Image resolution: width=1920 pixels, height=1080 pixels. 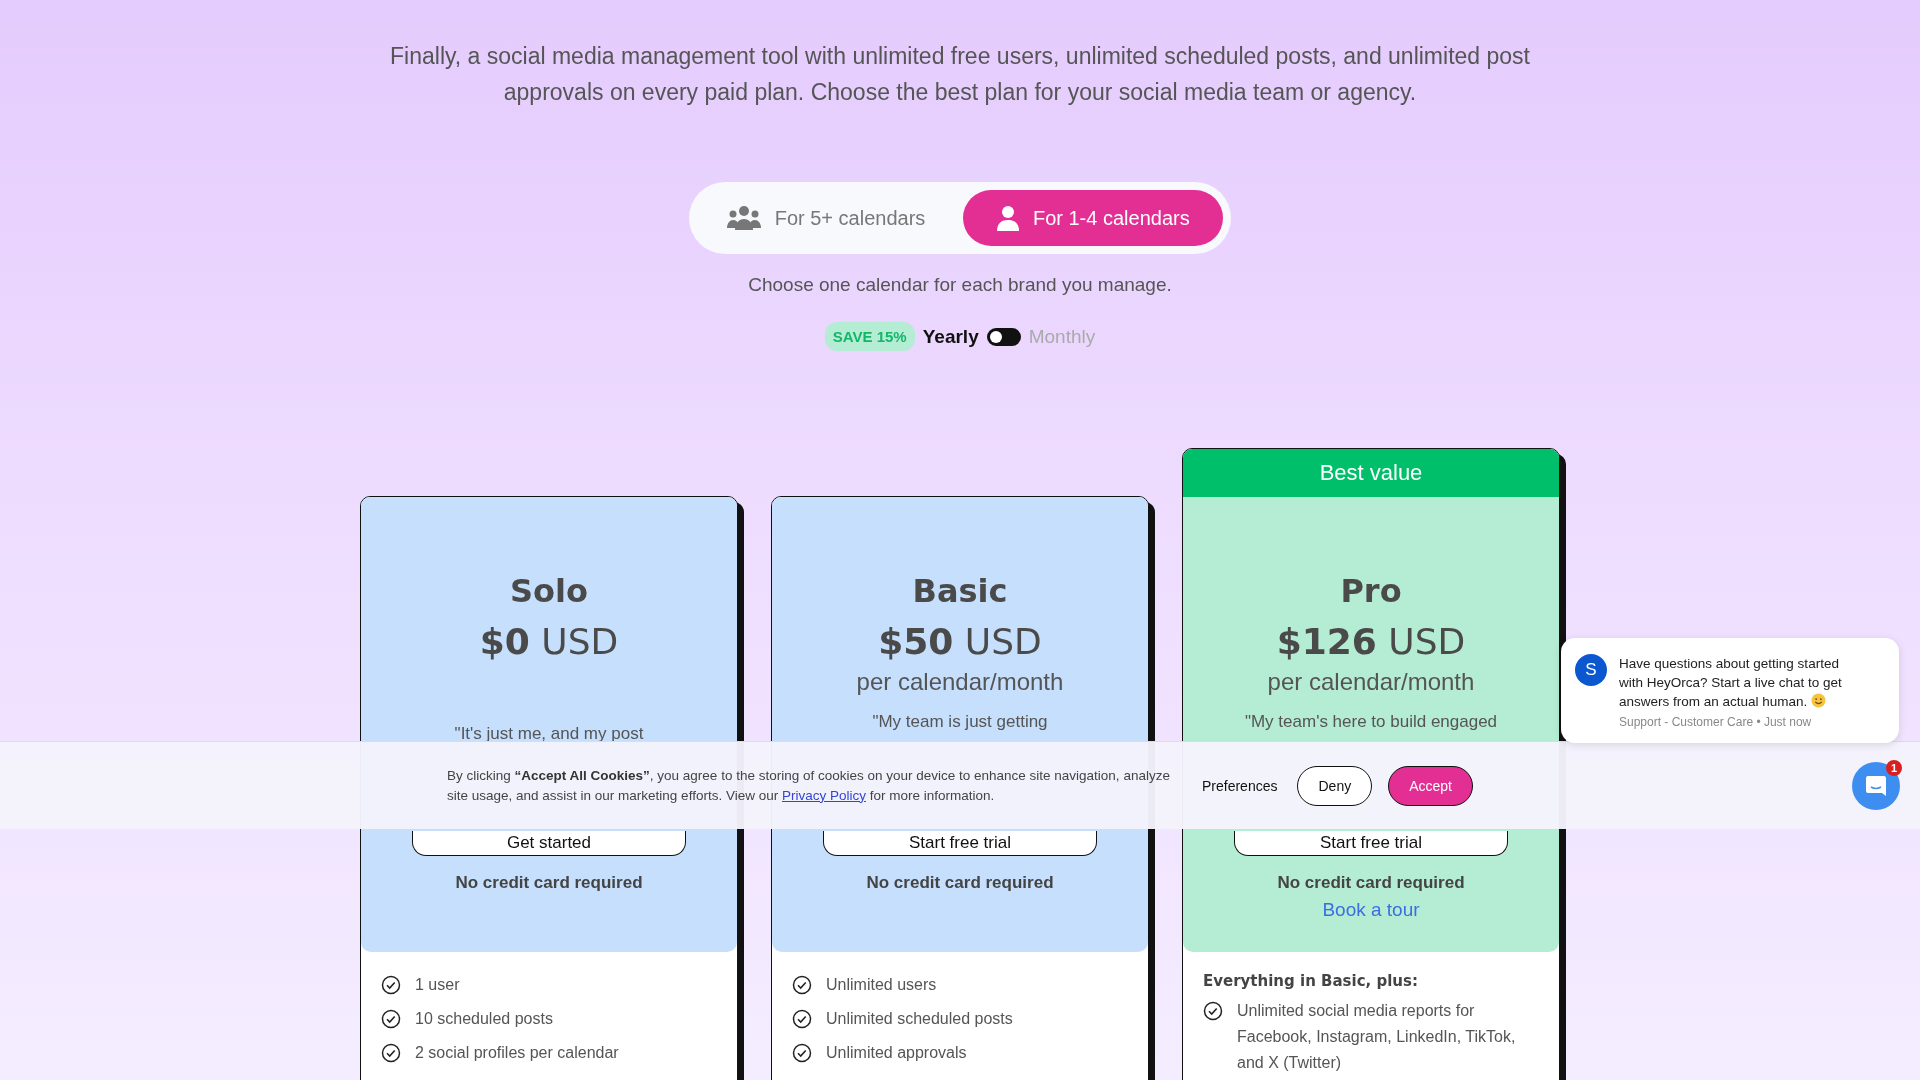 I want to click on plan-quote: "My team is just getting, so click(x=960, y=722).